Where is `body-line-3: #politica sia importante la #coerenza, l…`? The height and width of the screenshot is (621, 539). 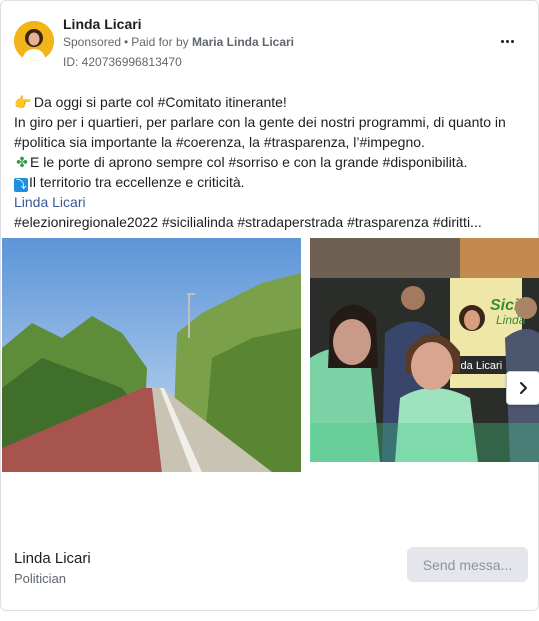
body-line-3: #politica sia importante la #coerenza, l… is located at coordinates (219, 142).